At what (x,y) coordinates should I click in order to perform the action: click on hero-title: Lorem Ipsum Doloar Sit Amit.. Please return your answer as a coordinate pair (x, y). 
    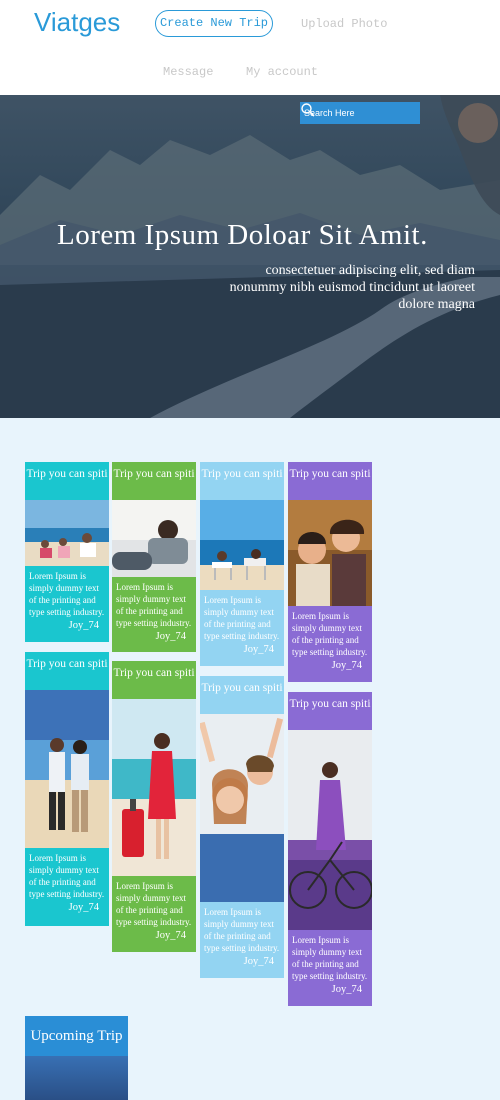
    Looking at the image, I should click on (242, 235).